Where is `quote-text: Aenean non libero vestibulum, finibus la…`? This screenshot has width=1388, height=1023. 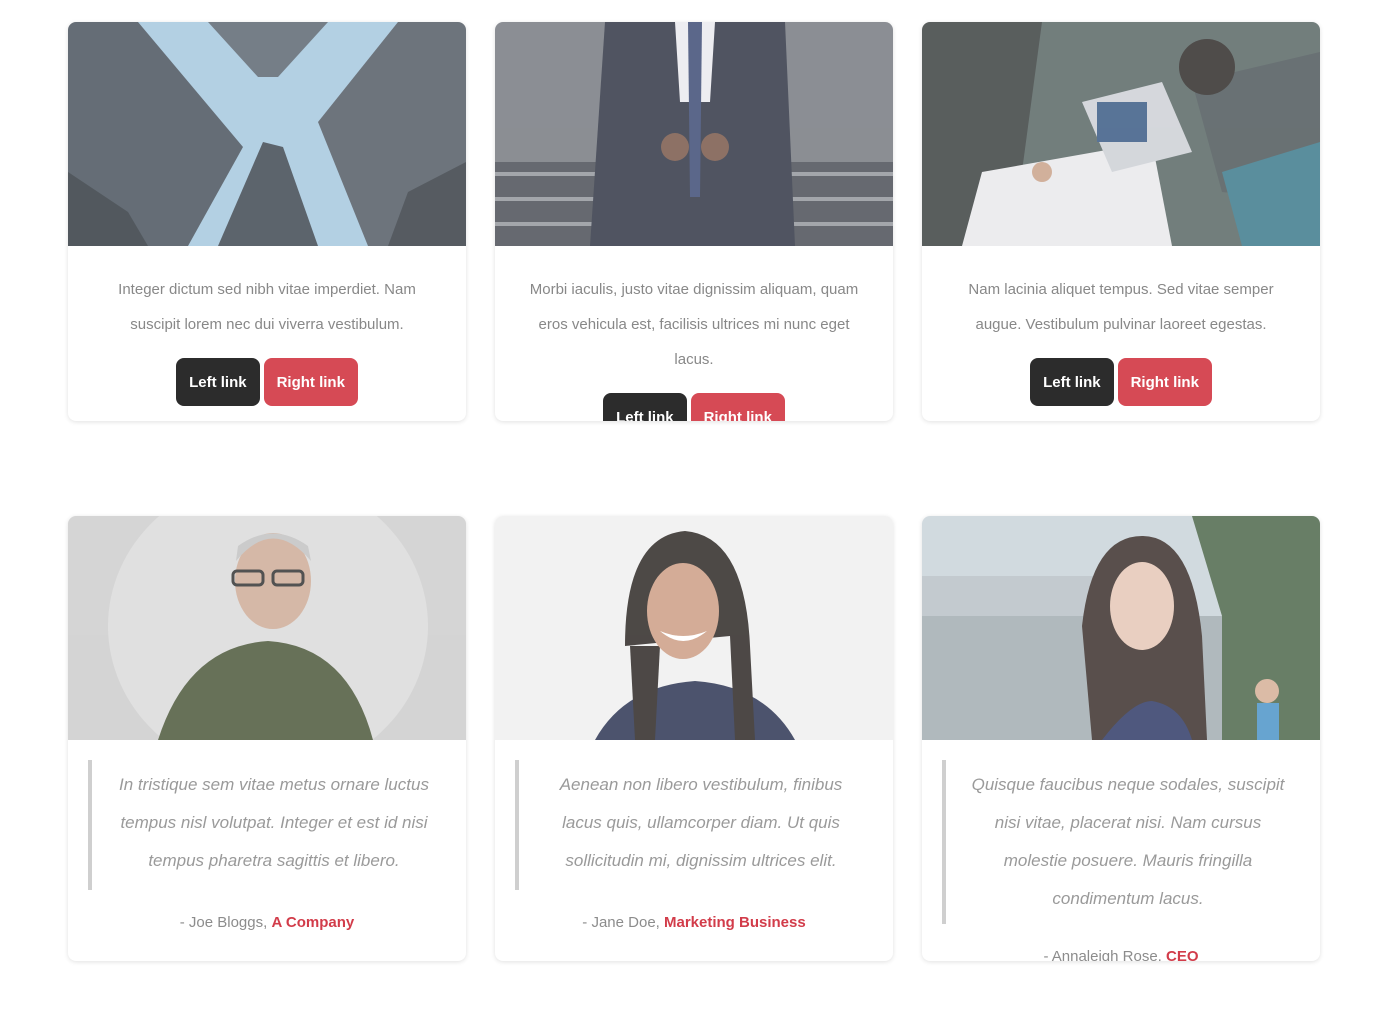 quote-text: Aenean non libero vestibulum, finibus la… is located at coordinates (701, 822).